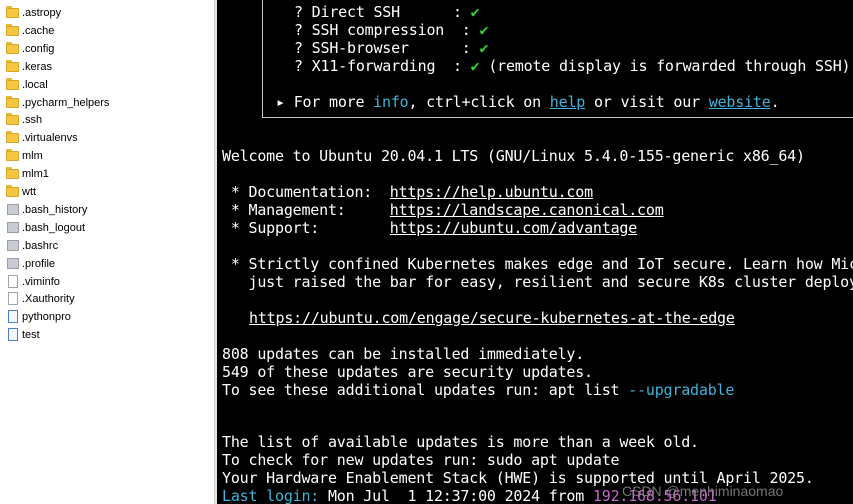 The image size is (853, 504). Describe the element at coordinates (107, 85) in the screenshot. I see `file-tree-item: .local` at that location.